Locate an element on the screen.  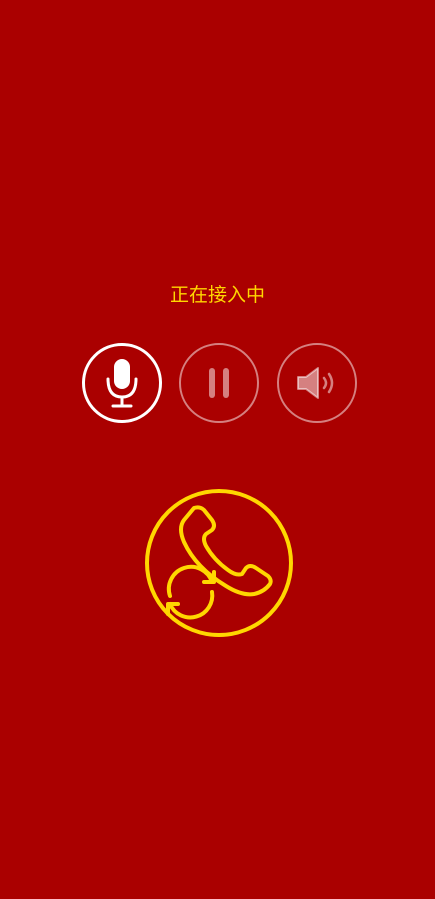
microphone-icon is located at coordinates (122, 383).